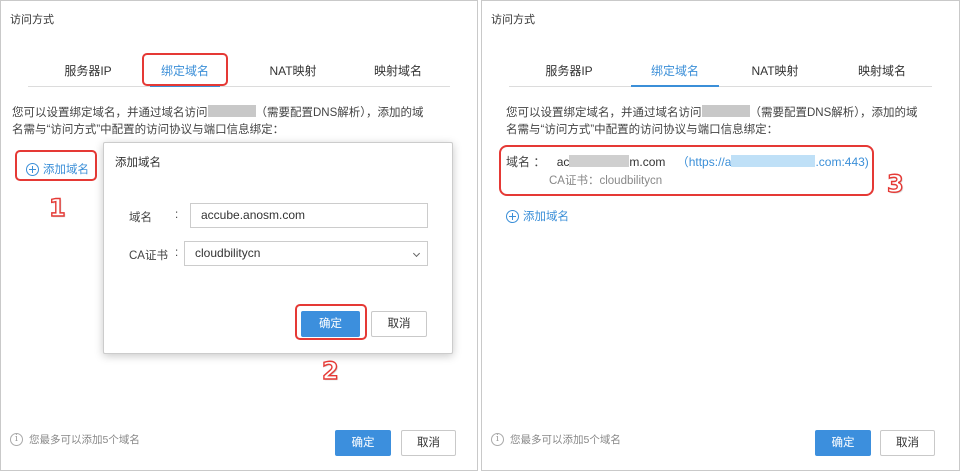 The height and width of the screenshot is (471, 960). I want to click on ca-select: cloudbilitycn, so click(306, 253).